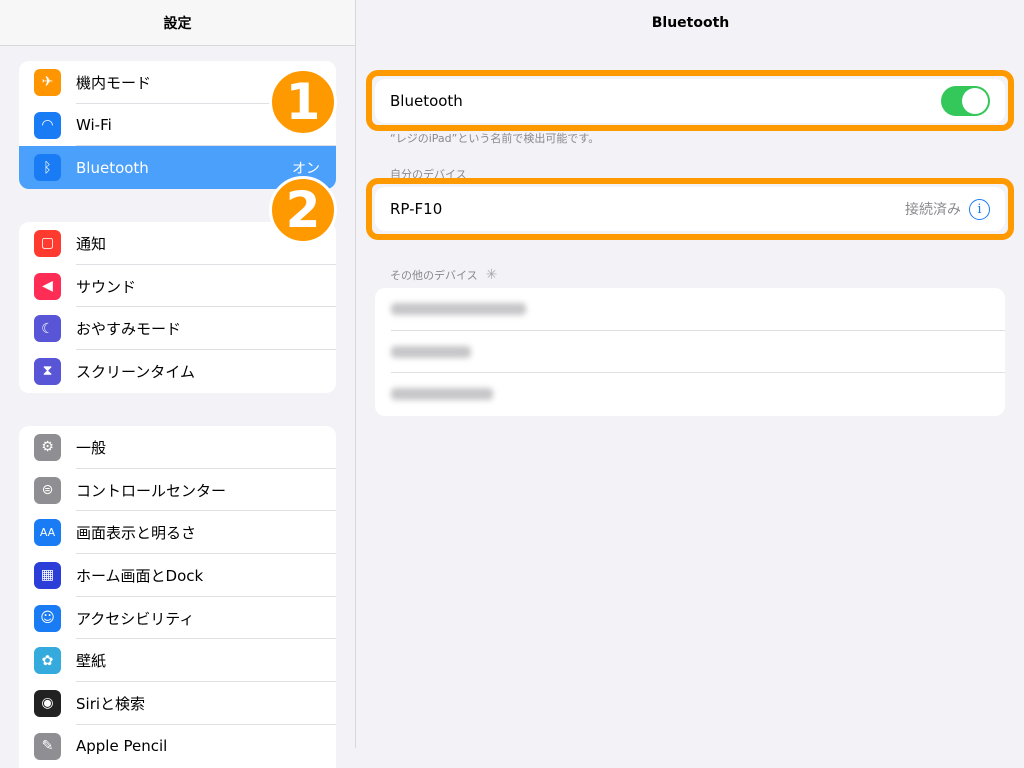  I want to click on sidebar-item: ⊜ コントロールセンター, so click(177, 490).